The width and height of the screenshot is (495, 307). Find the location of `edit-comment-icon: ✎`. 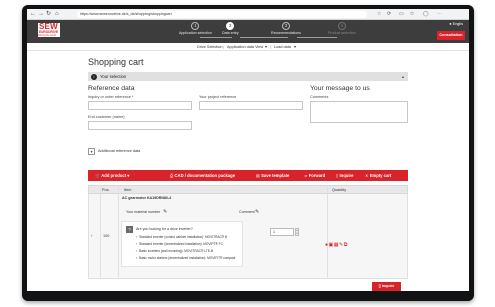

edit-comment-icon: ✎ is located at coordinates (257, 212).